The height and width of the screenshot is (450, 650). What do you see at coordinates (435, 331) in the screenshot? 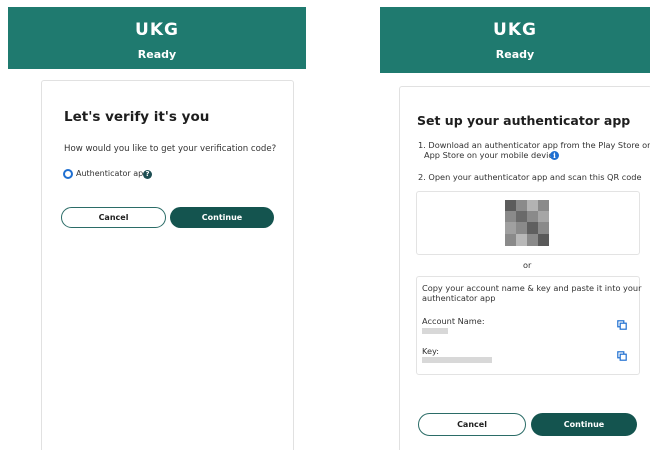
I see `account-name-value` at bounding box center [435, 331].